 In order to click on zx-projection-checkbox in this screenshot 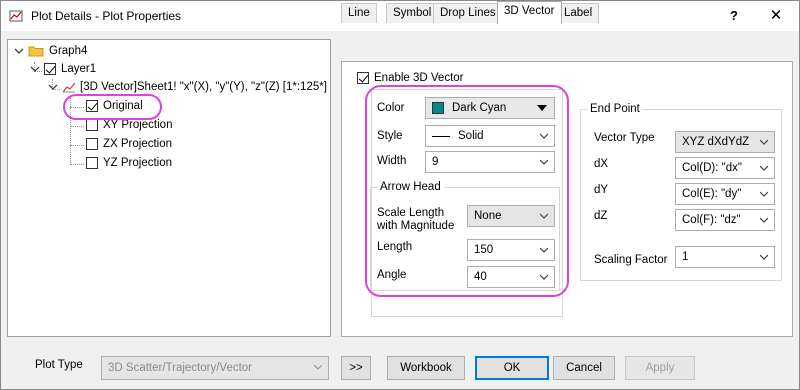, I will do `click(92, 144)`.